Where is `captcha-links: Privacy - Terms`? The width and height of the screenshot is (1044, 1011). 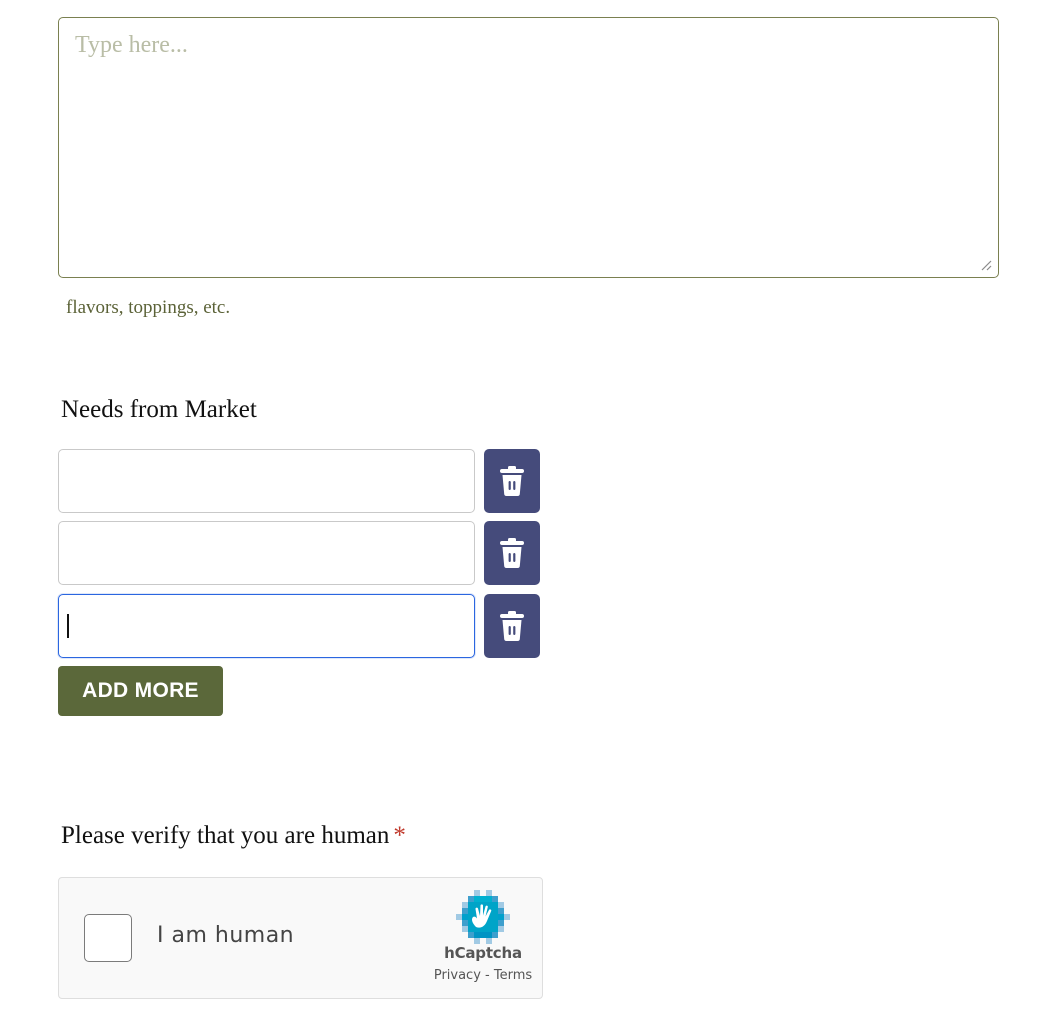
captcha-links: Privacy - Terms is located at coordinates (483, 975).